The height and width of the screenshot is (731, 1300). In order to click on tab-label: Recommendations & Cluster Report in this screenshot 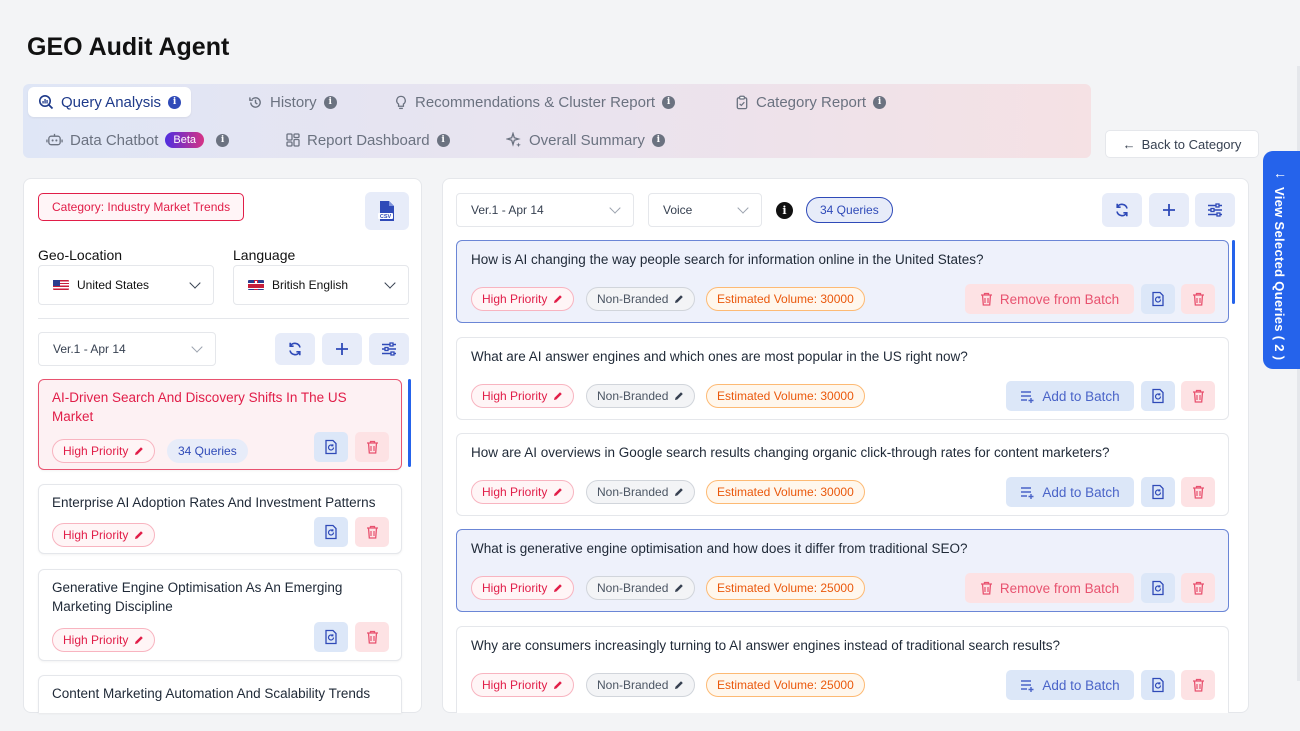, I will do `click(535, 102)`.